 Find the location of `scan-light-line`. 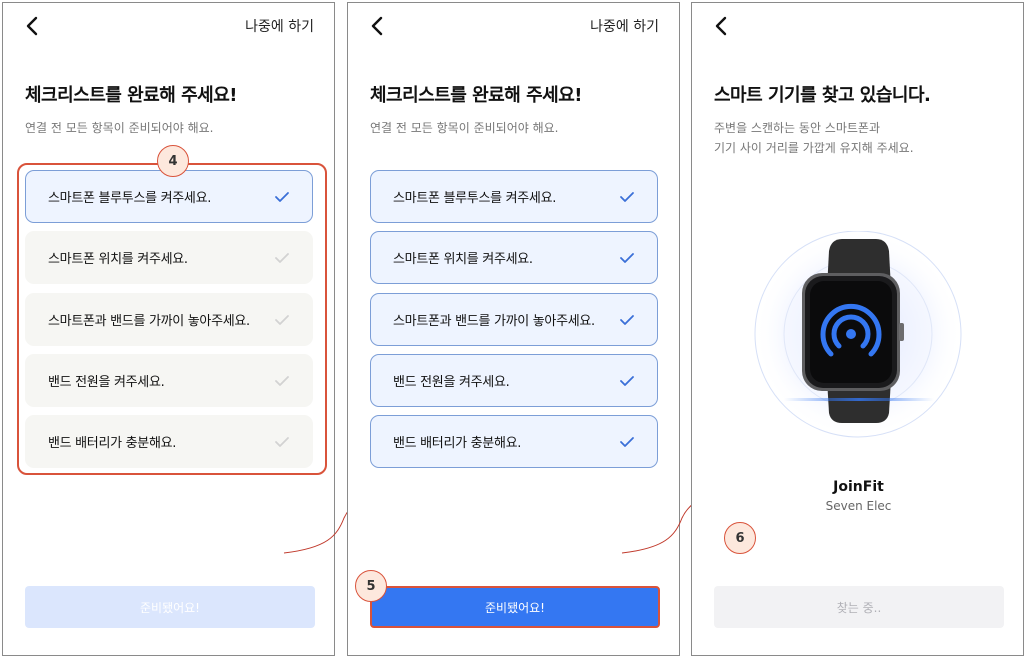

scan-light-line is located at coordinates (859, 399).